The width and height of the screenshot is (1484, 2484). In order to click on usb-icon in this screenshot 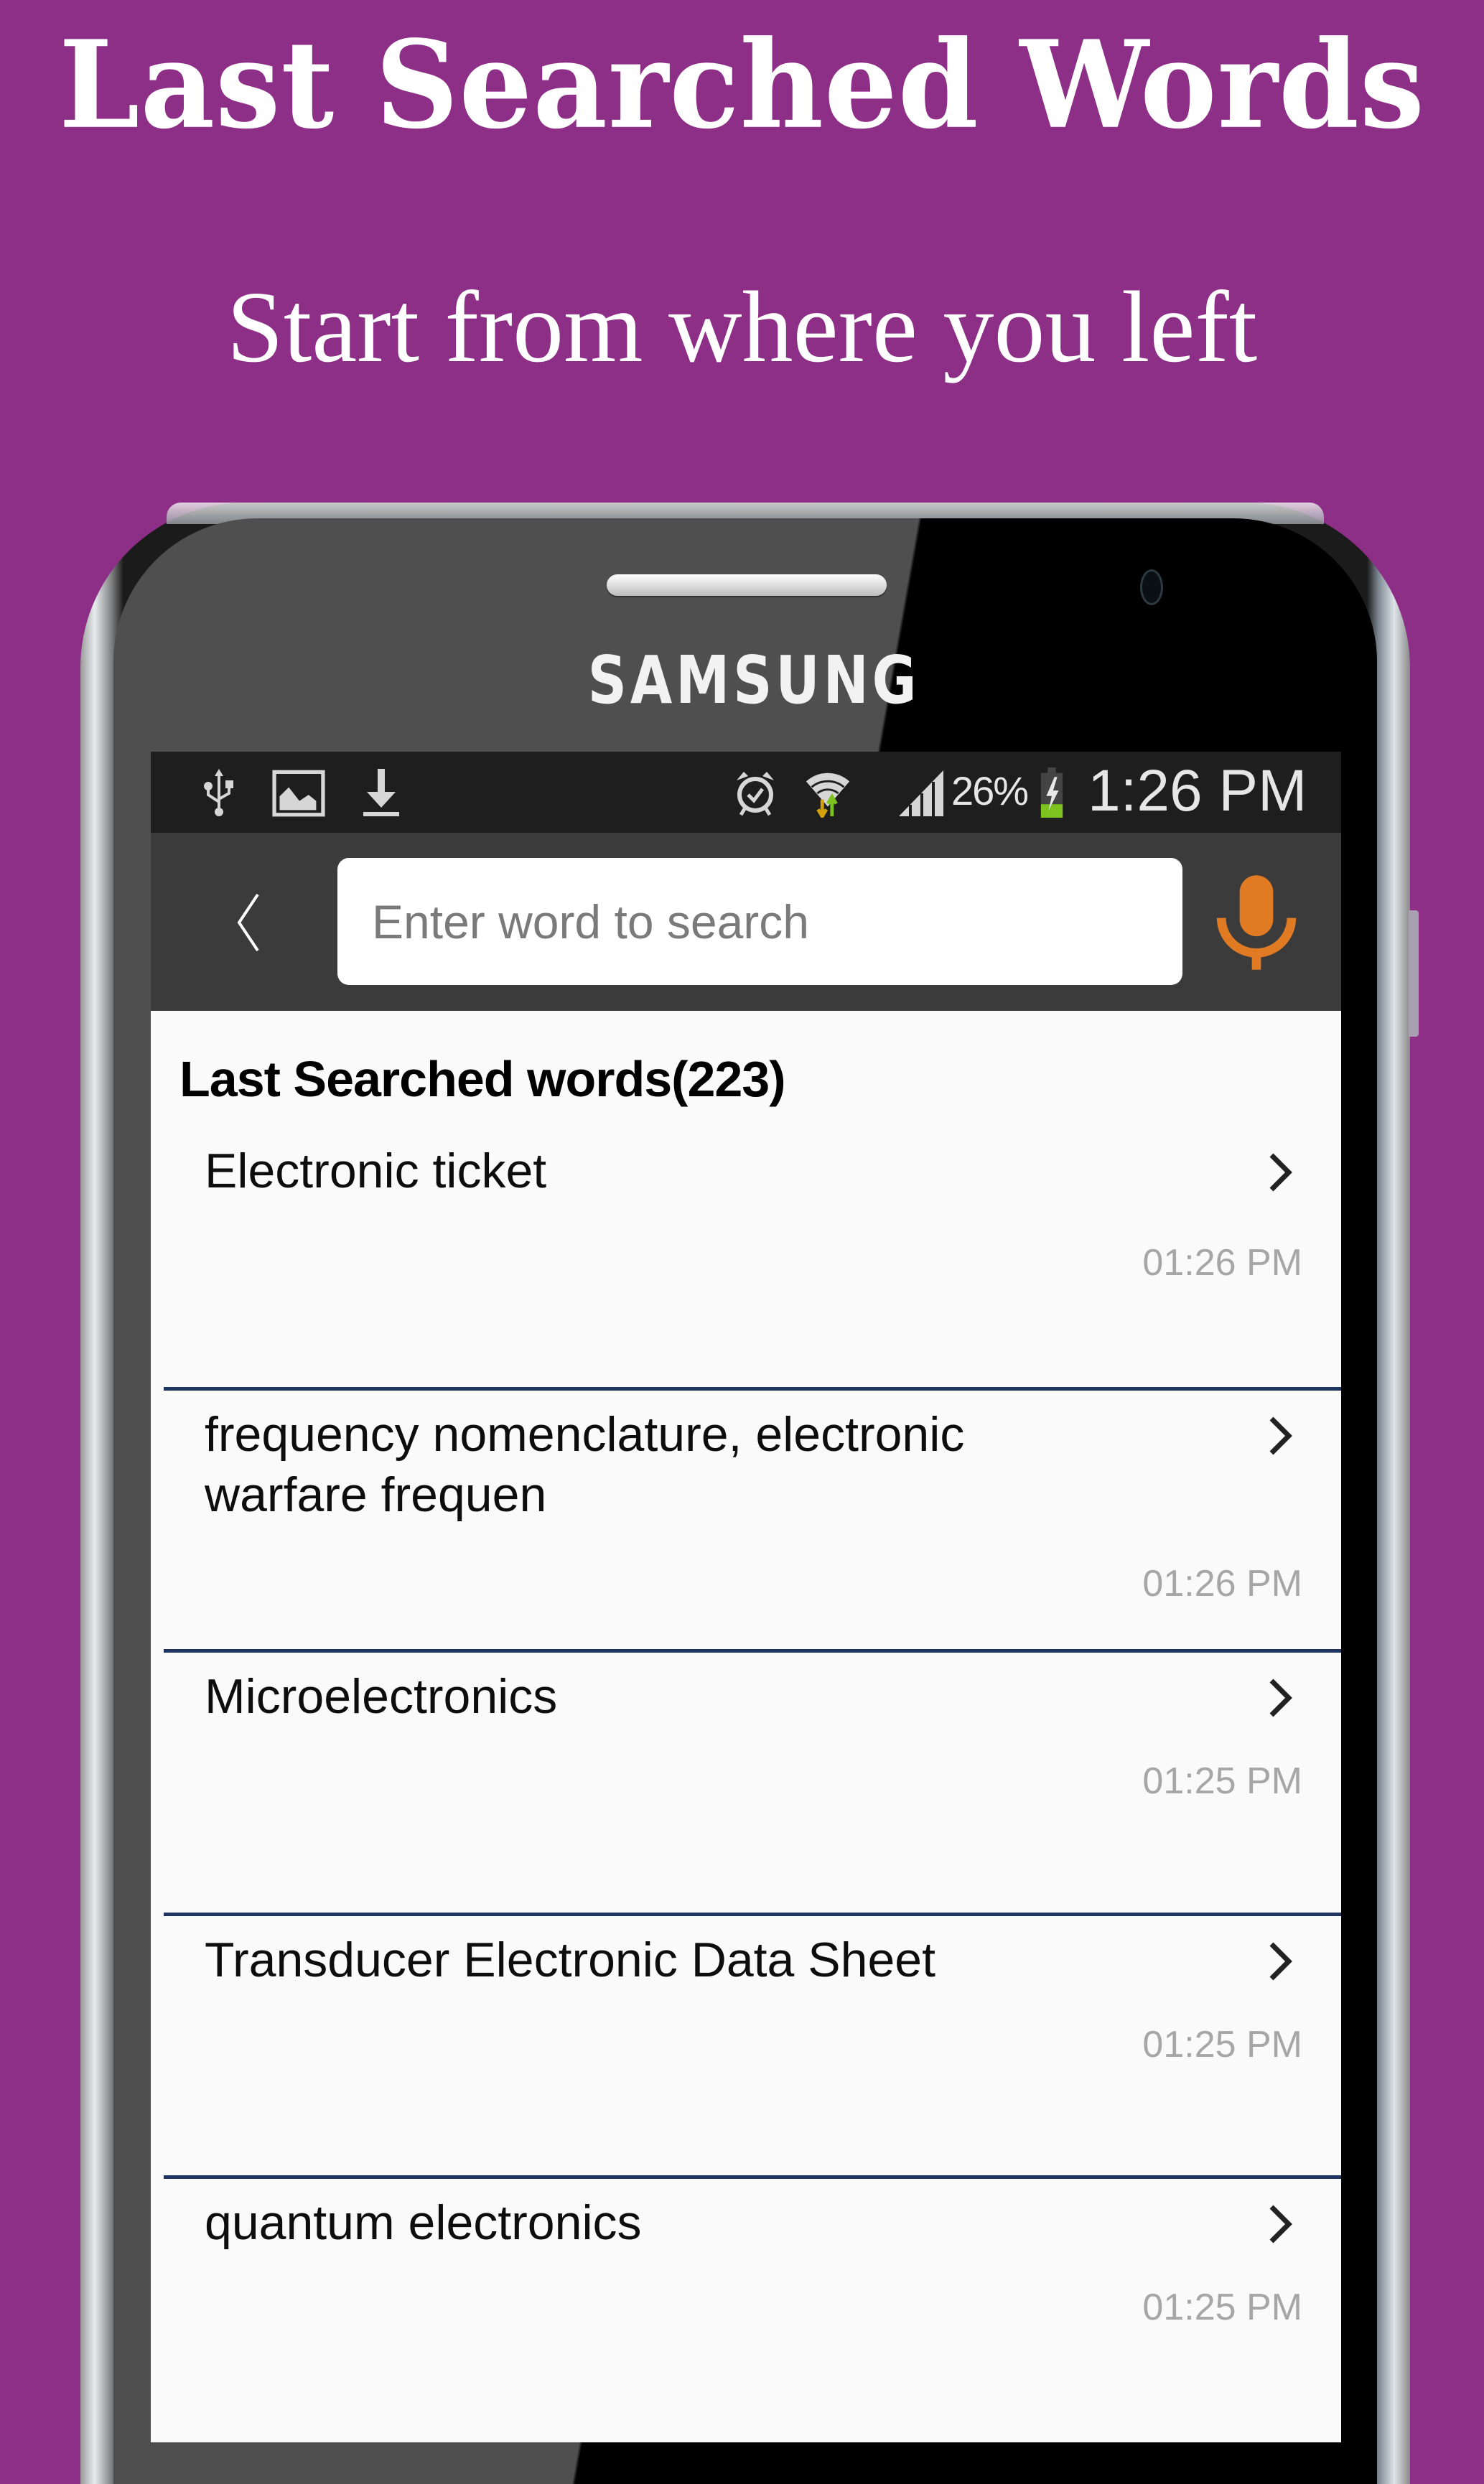, I will do `click(218, 792)`.